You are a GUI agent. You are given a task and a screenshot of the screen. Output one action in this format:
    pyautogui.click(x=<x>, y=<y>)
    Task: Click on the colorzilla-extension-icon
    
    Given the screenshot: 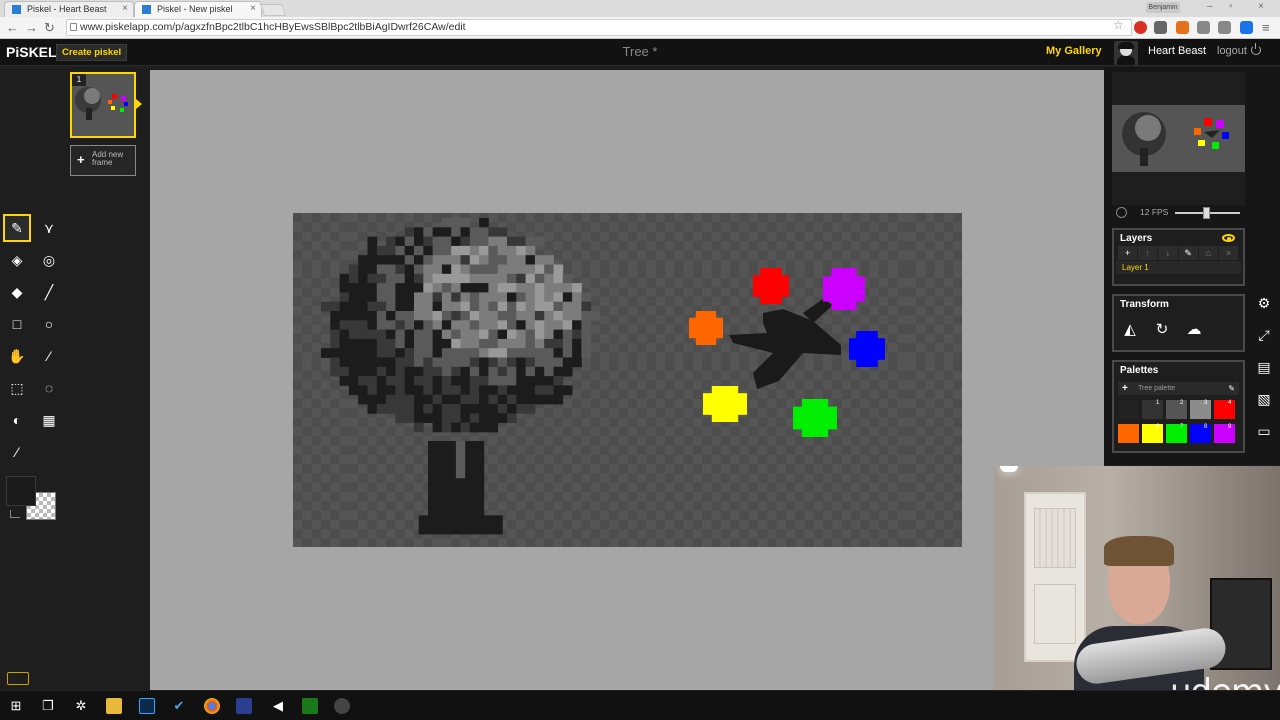 What is the action you would take?
    pyautogui.click(x=1182, y=27)
    